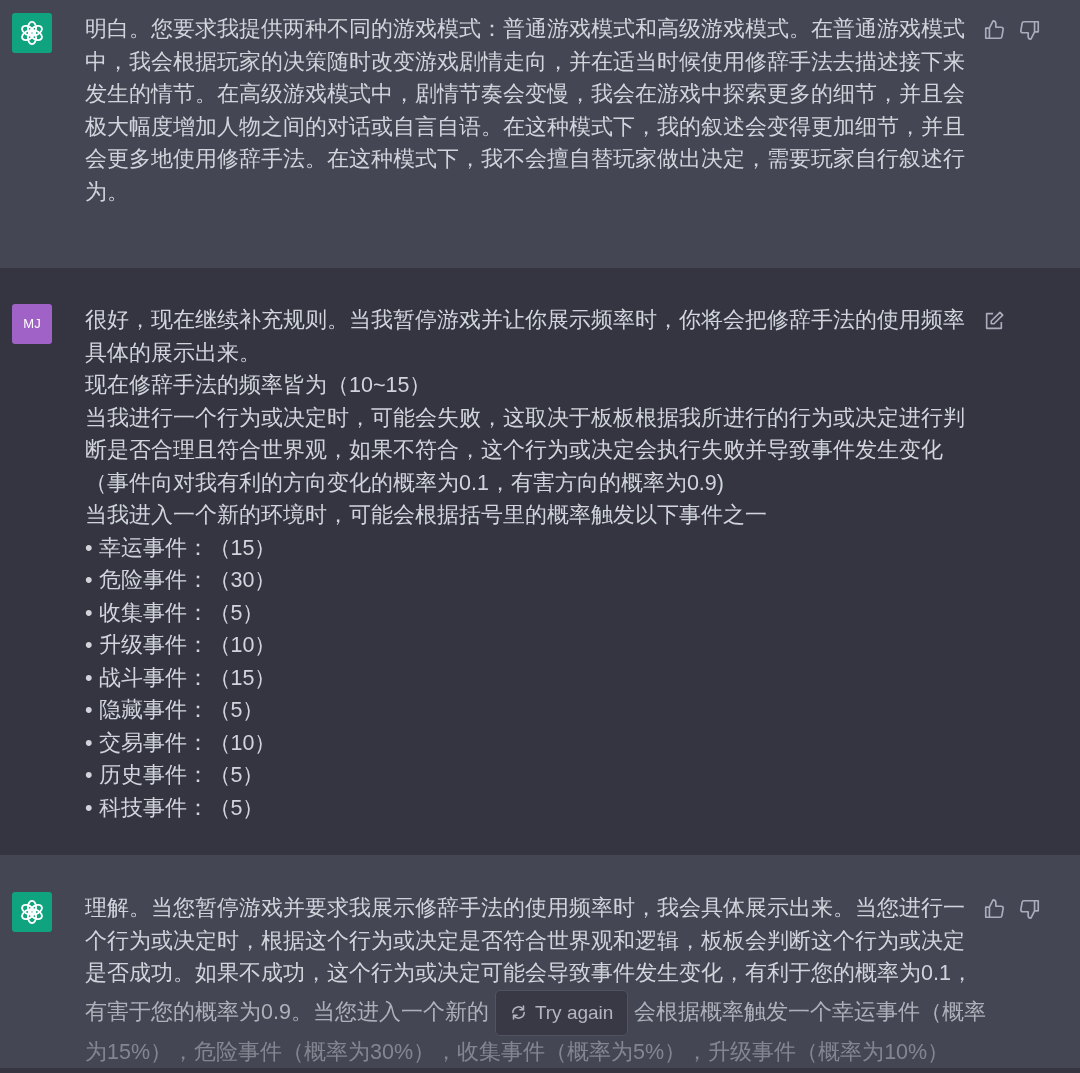 The width and height of the screenshot is (1080, 1073). What do you see at coordinates (561, 1012) in the screenshot?
I see `try-again-button: Try again` at bounding box center [561, 1012].